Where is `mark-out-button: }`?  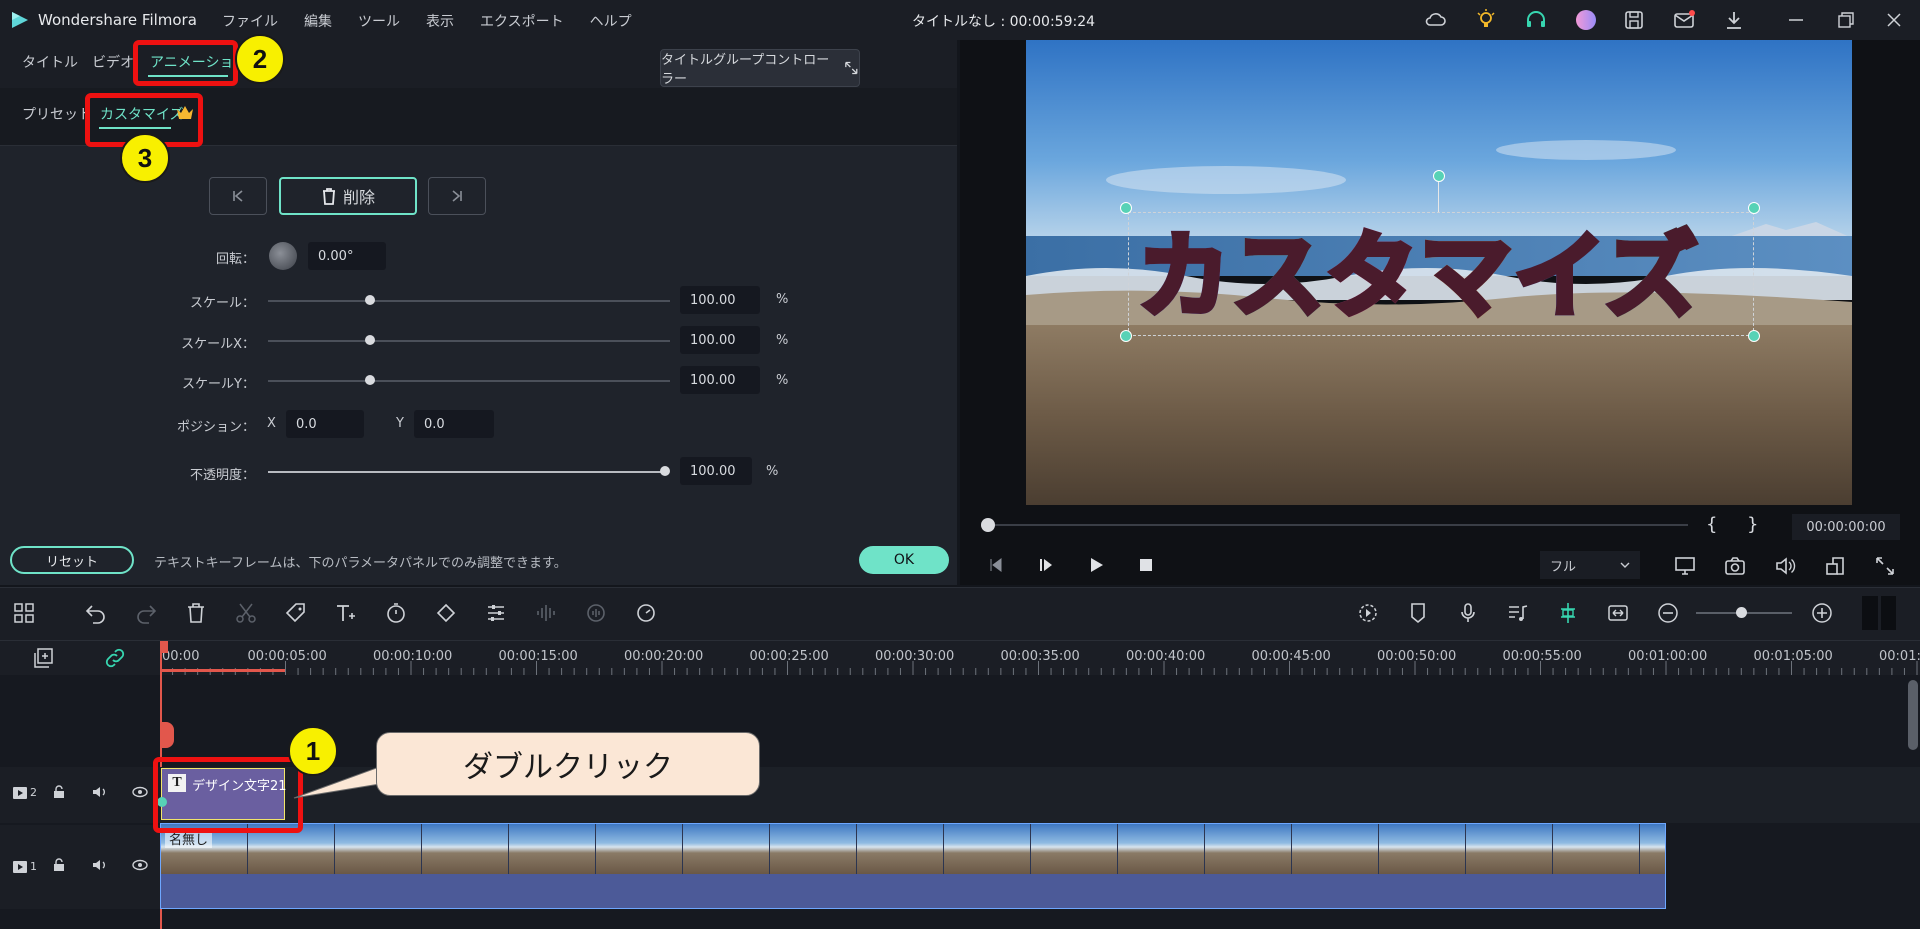
mark-out-button: } is located at coordinates (1752, 524).